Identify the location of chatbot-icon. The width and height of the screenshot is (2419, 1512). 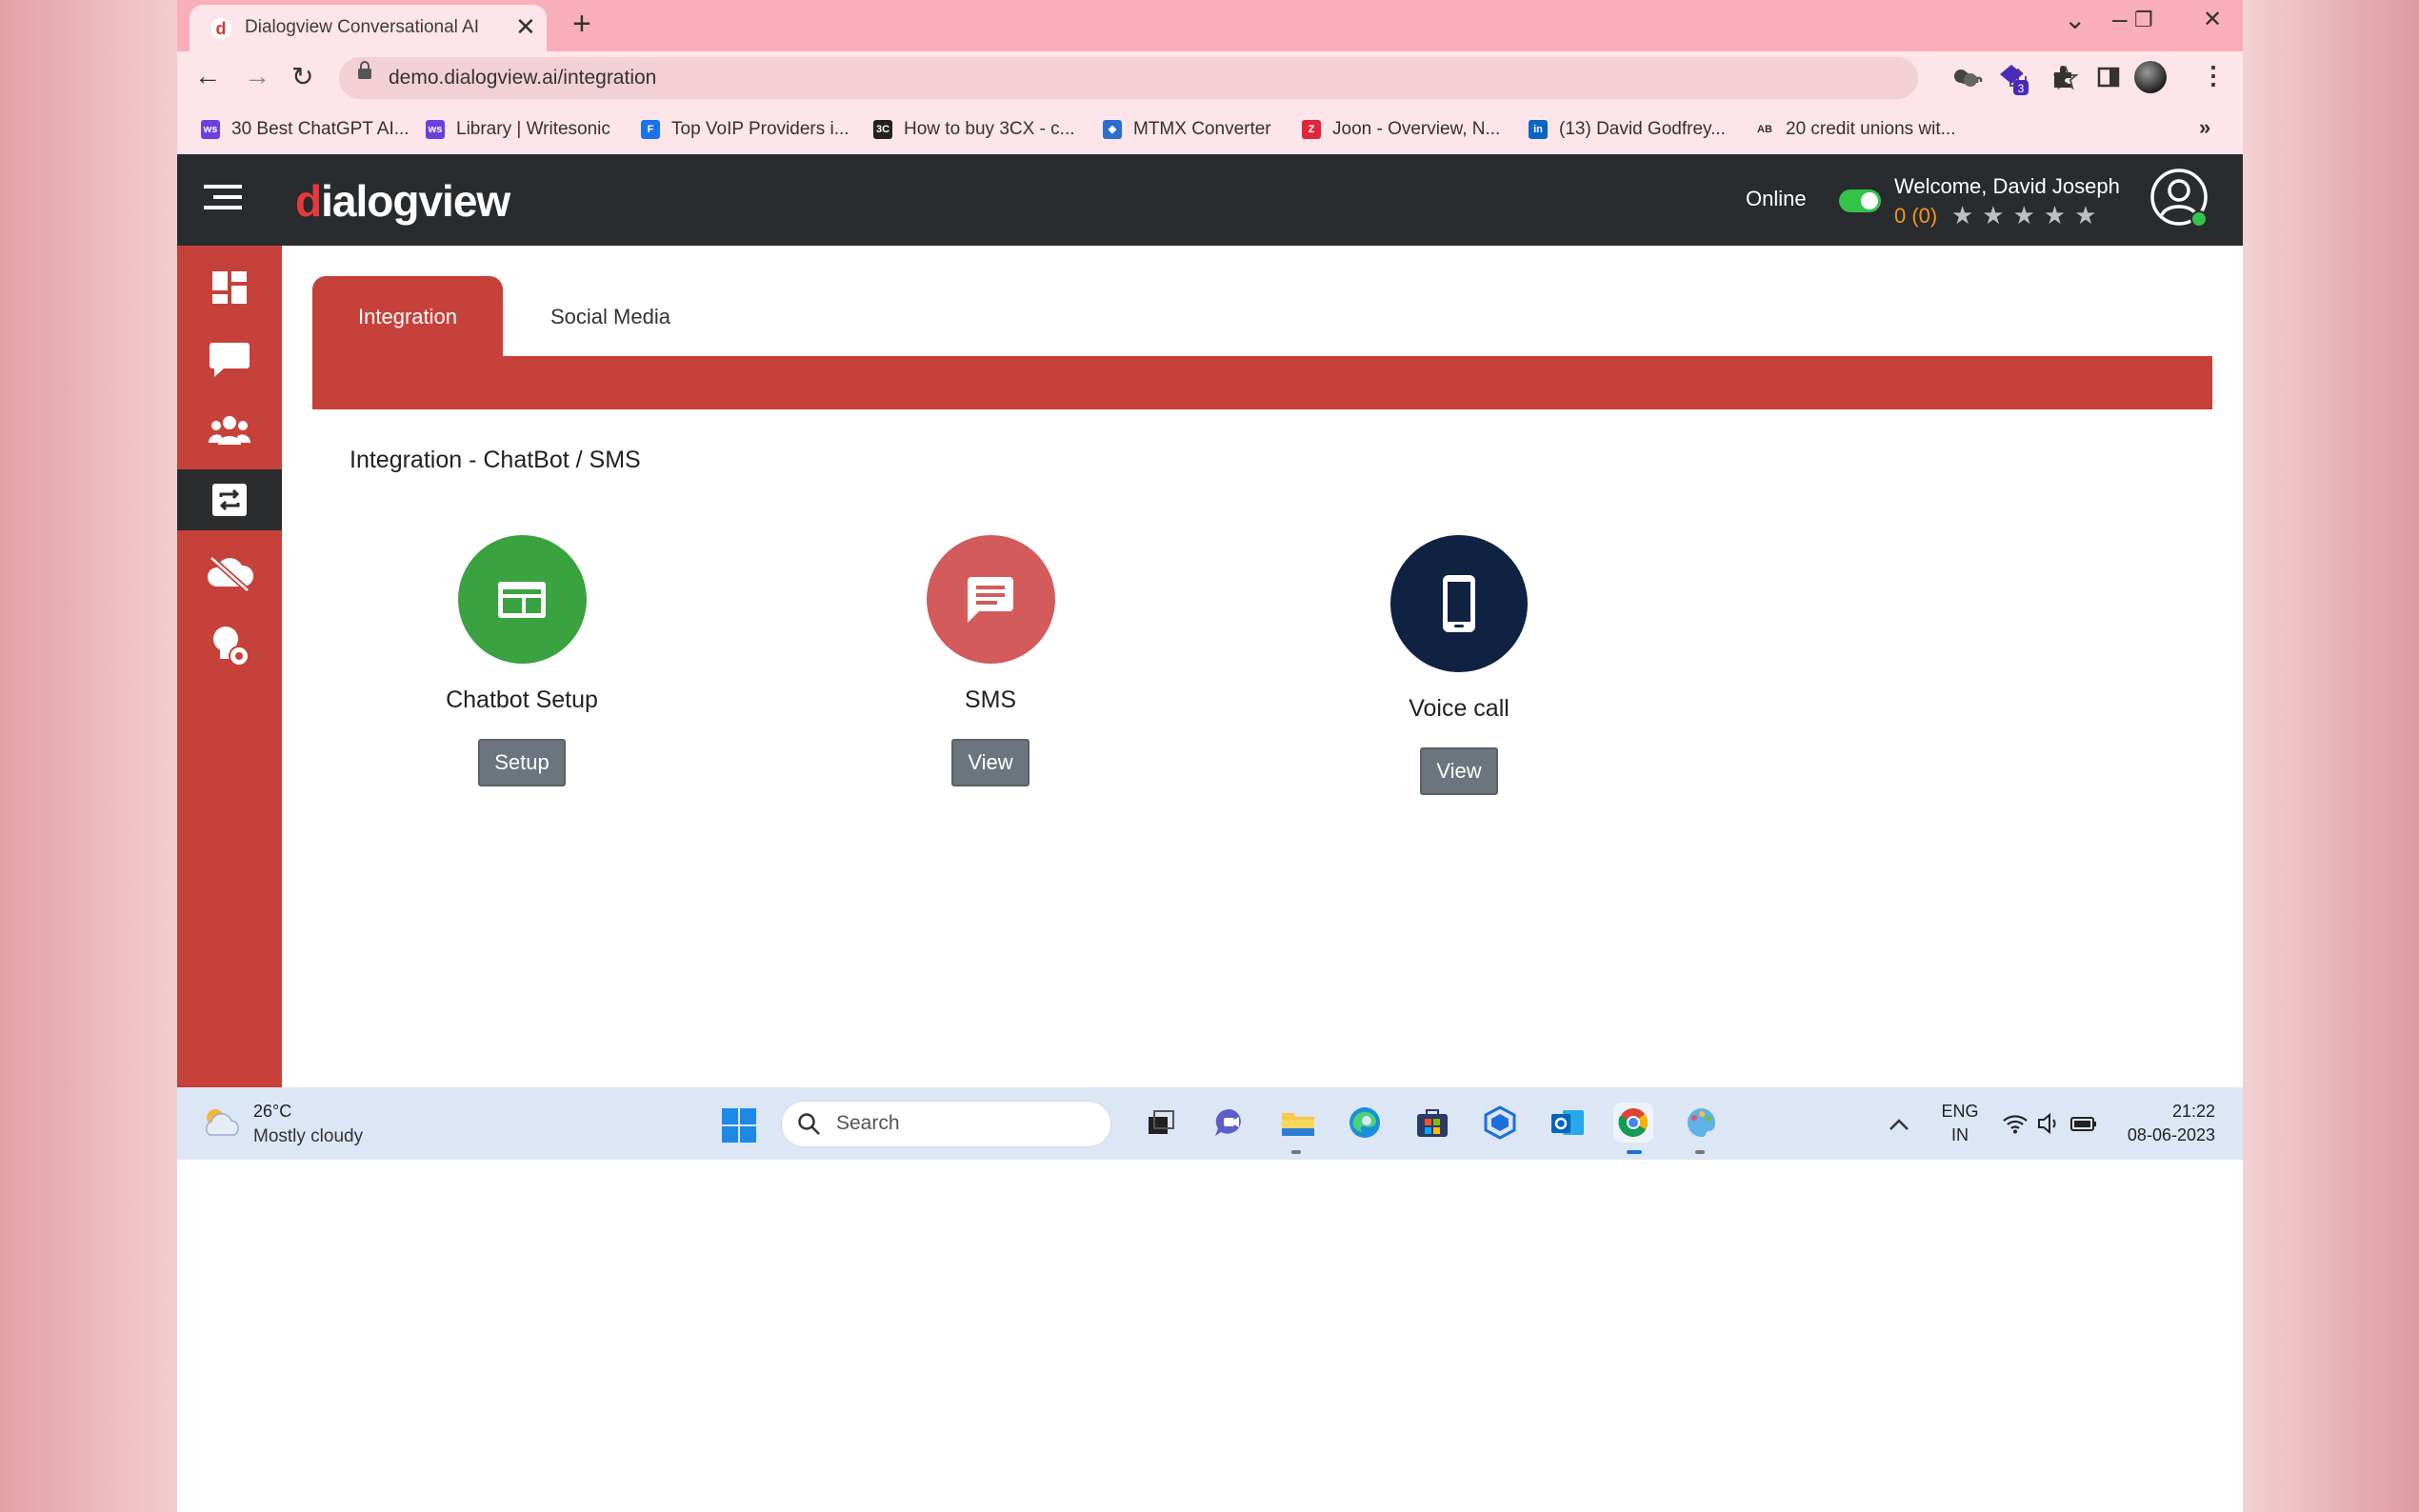
(522, 599).